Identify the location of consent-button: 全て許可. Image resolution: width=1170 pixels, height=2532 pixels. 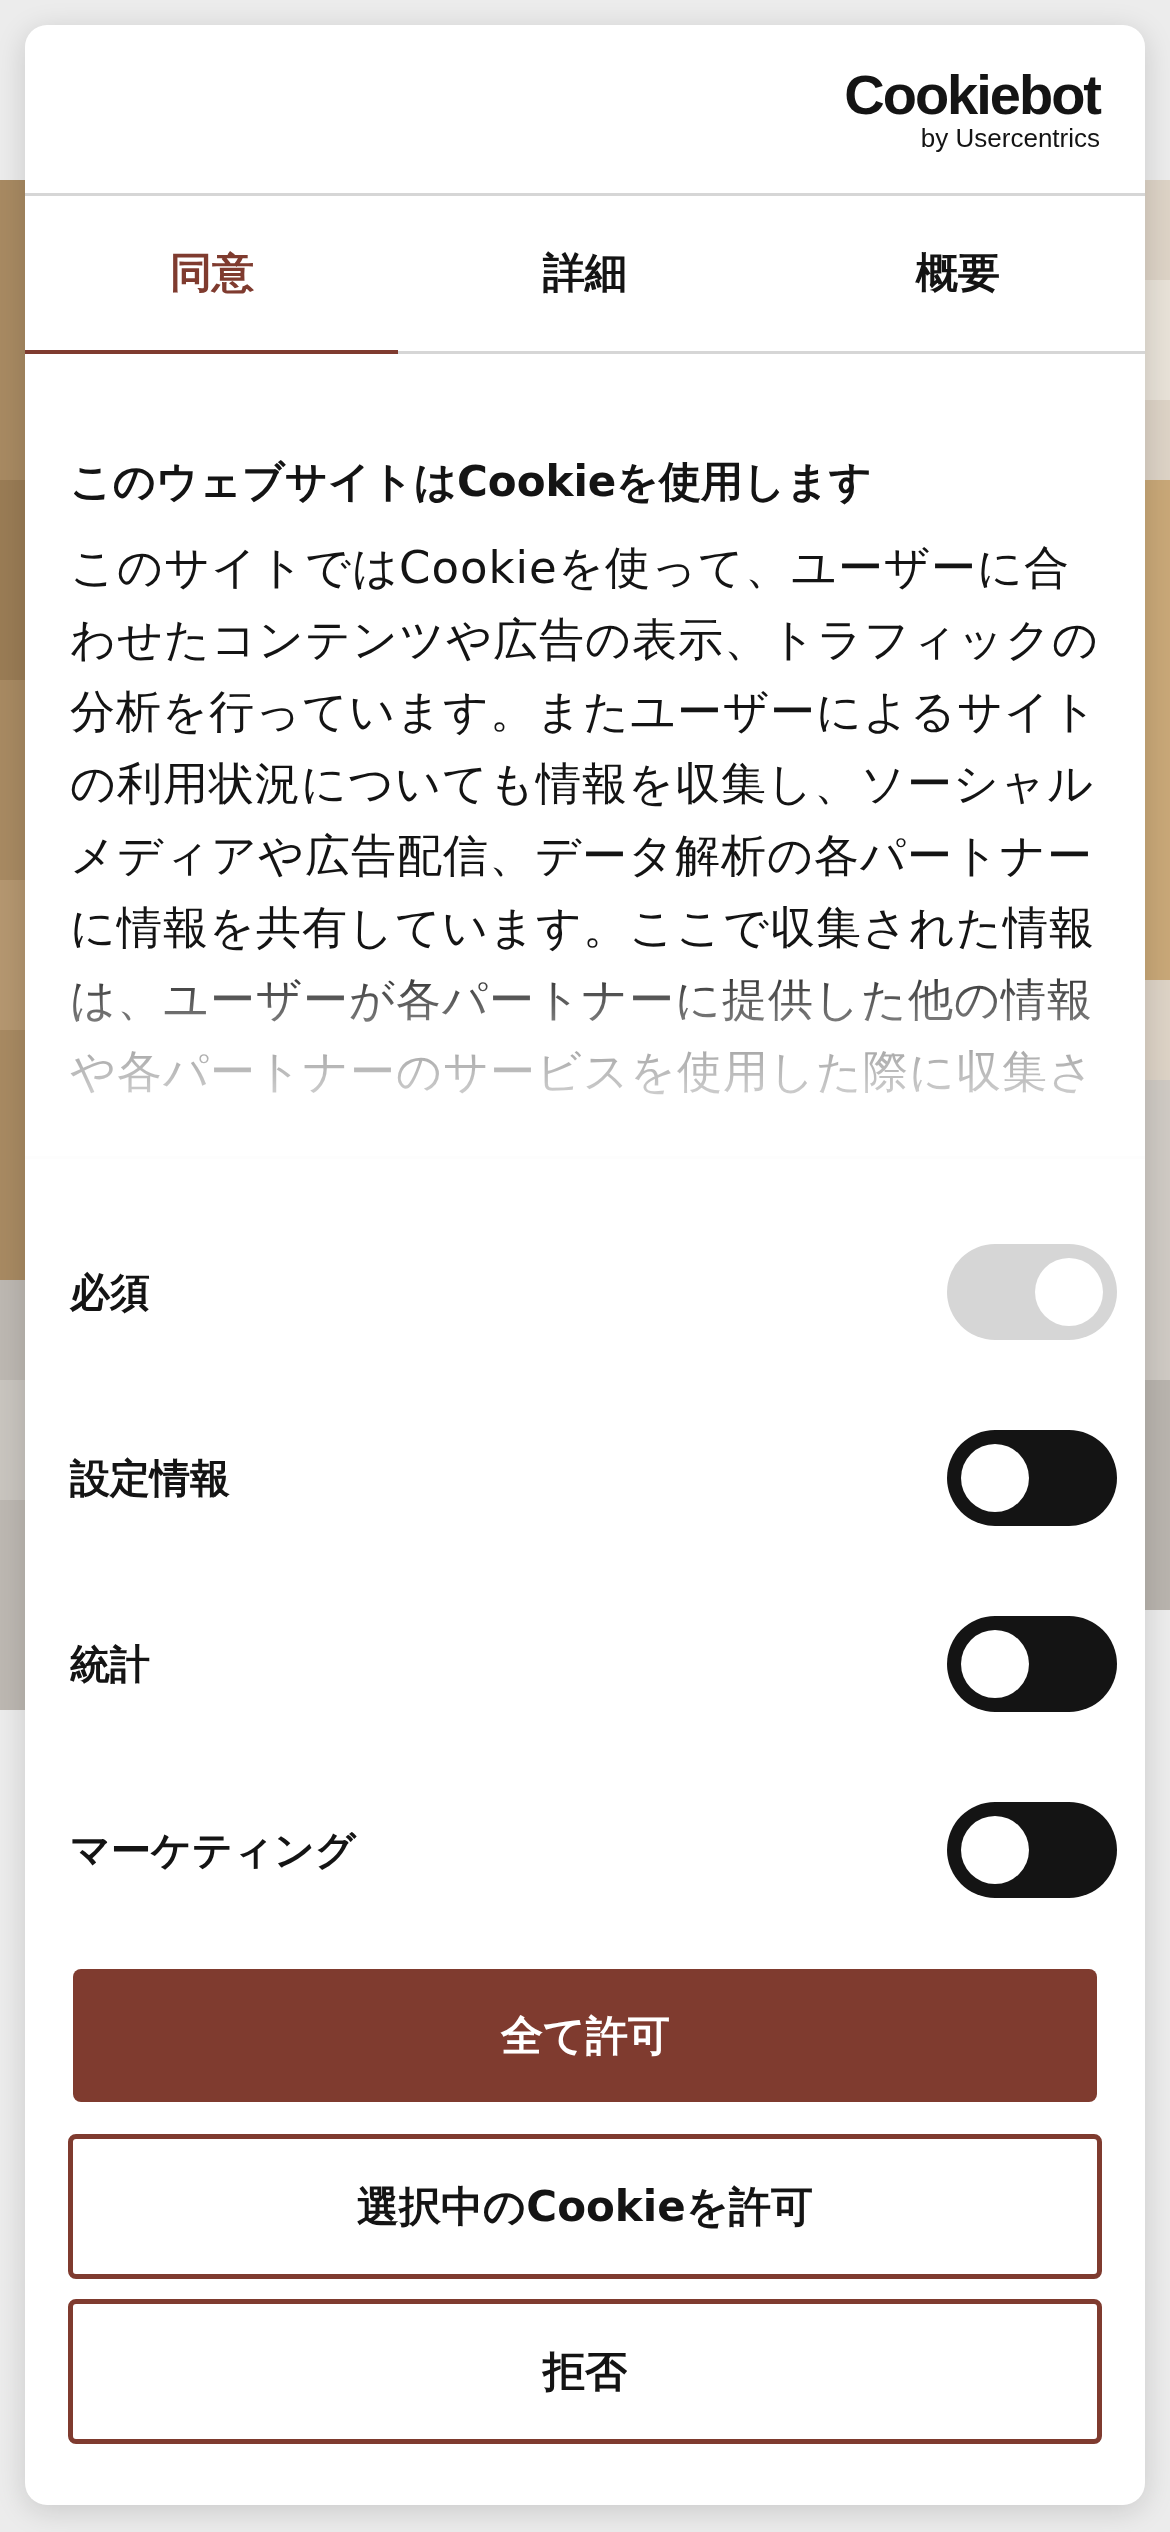
(585, 2035).